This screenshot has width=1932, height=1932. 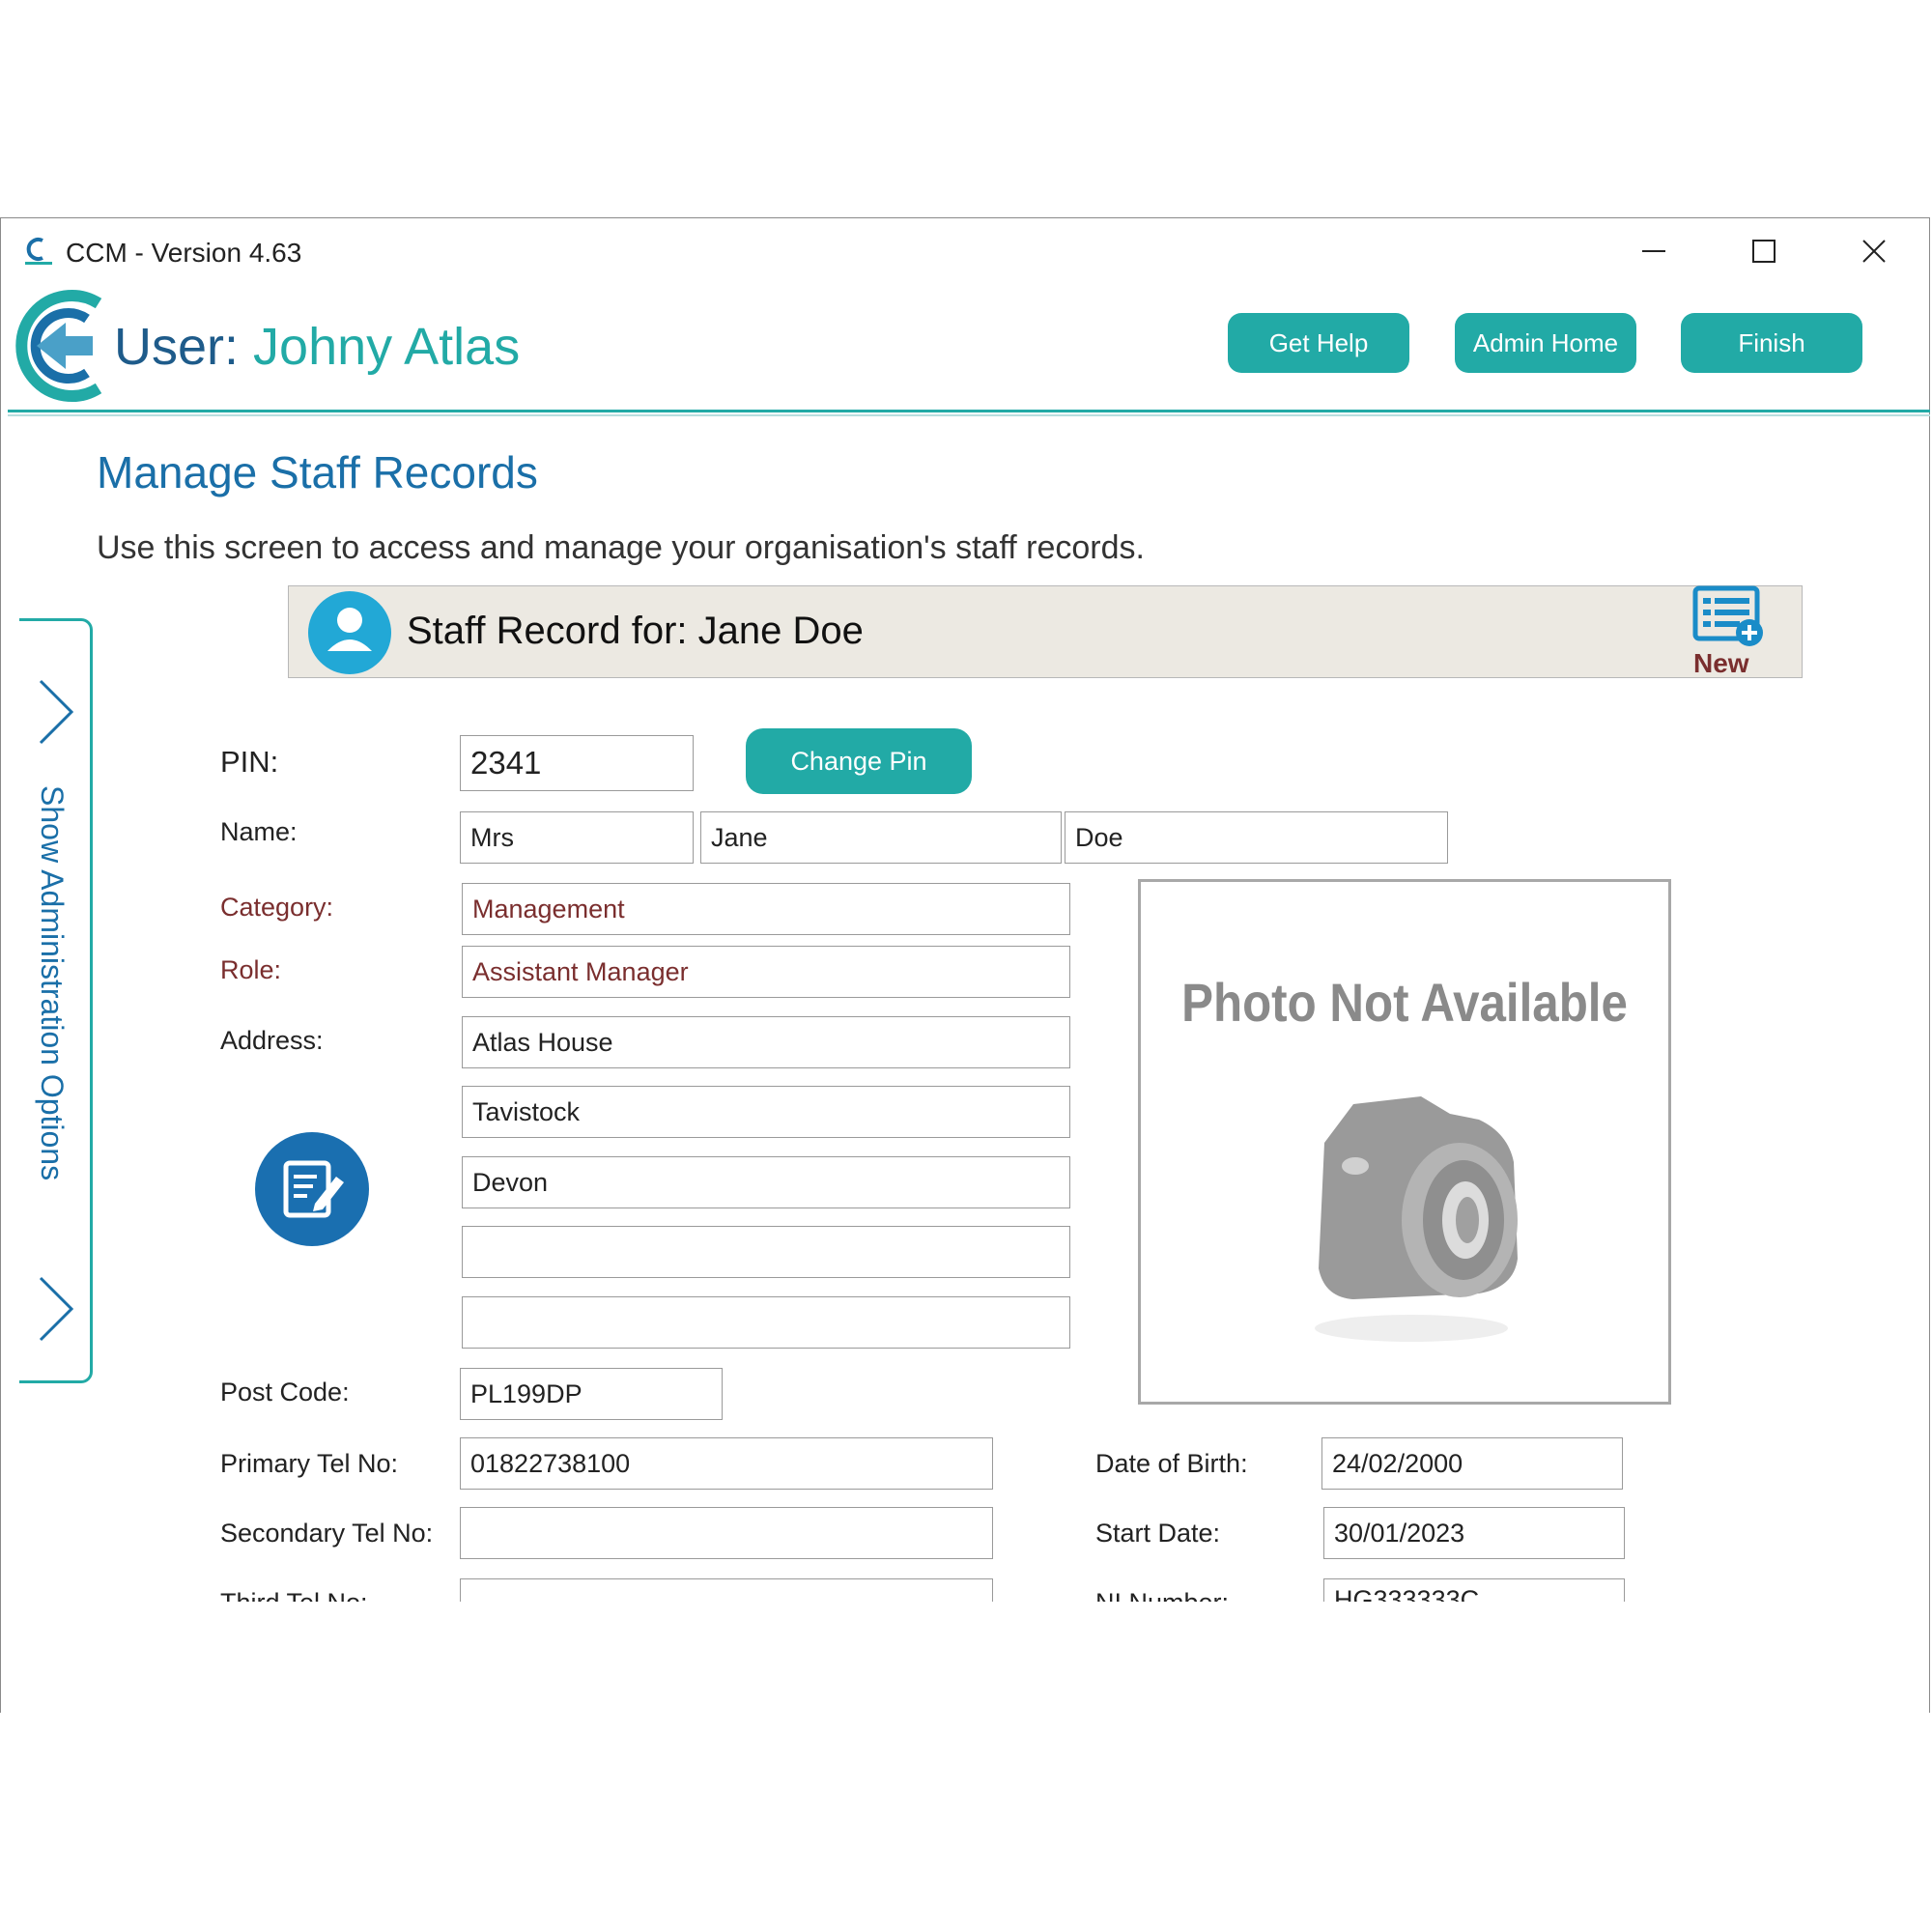 What do you see at coordinates (349, 632) in the screenshot?
I see `user-avatar-icon` at bounding box center [349, 632].